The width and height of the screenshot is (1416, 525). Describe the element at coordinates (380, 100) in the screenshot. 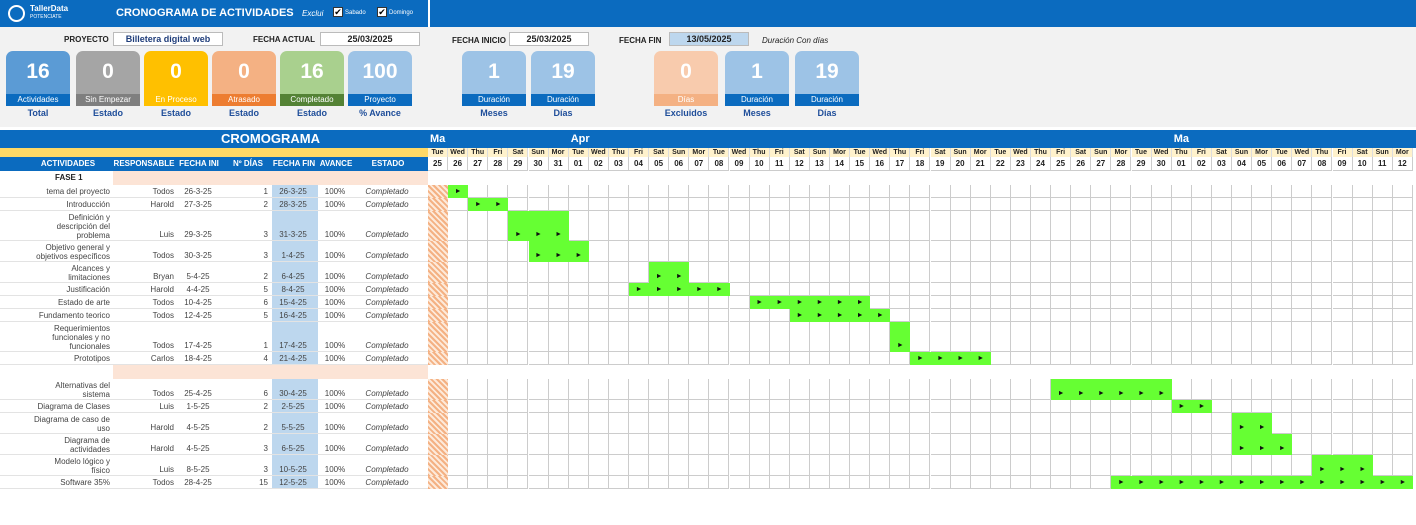

I see `stat-label: Proyecto` at that location.